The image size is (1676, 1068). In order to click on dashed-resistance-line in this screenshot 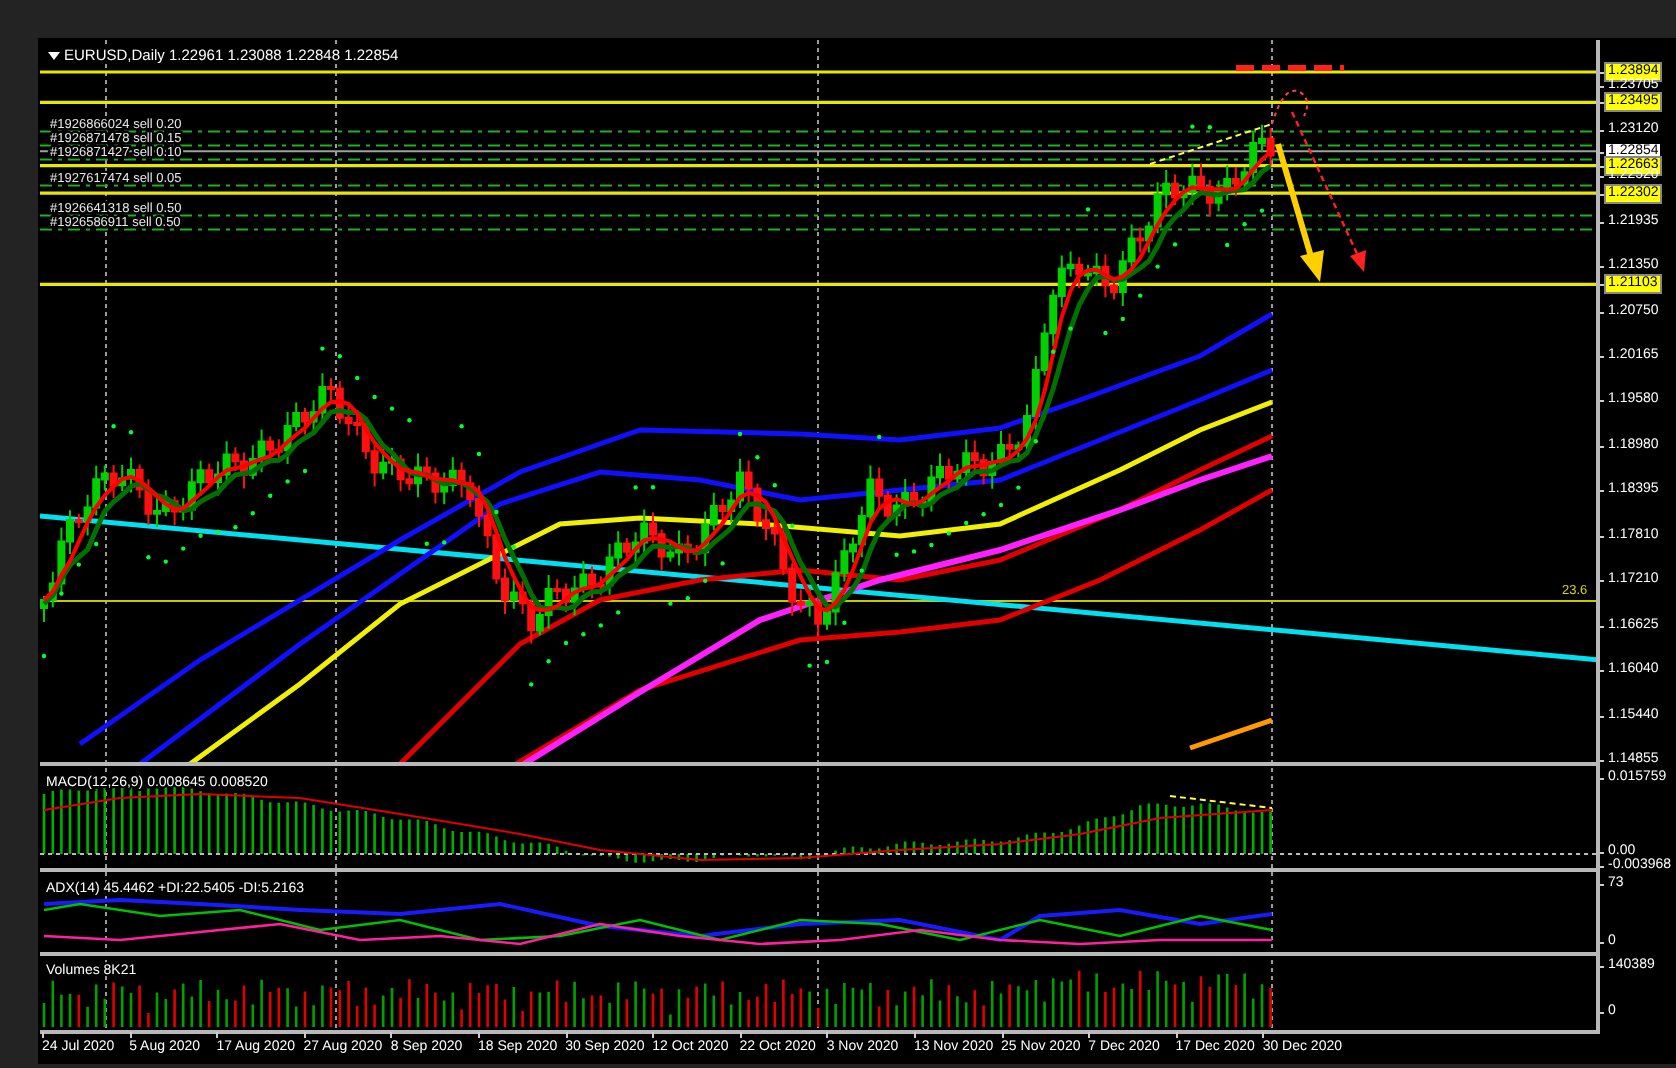, I will do `click(1290, 68)`.